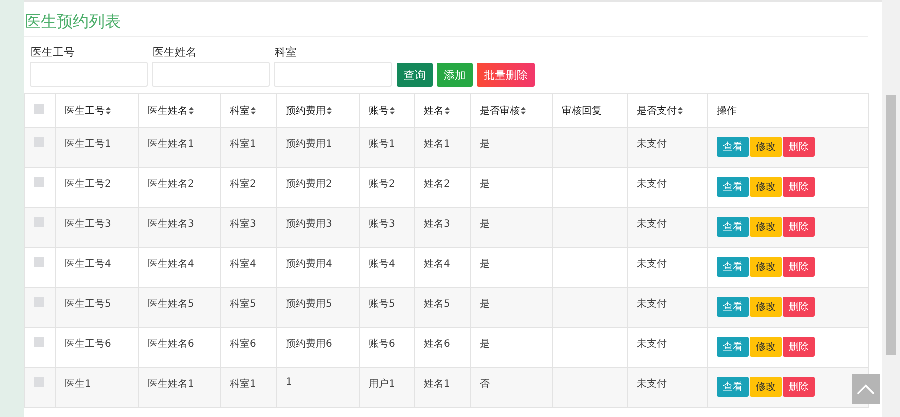  What do you see at coordinates (171, 184) in the screenshot?
I see `table-cell: 医生姓名2` at bounding box center [171, 184].